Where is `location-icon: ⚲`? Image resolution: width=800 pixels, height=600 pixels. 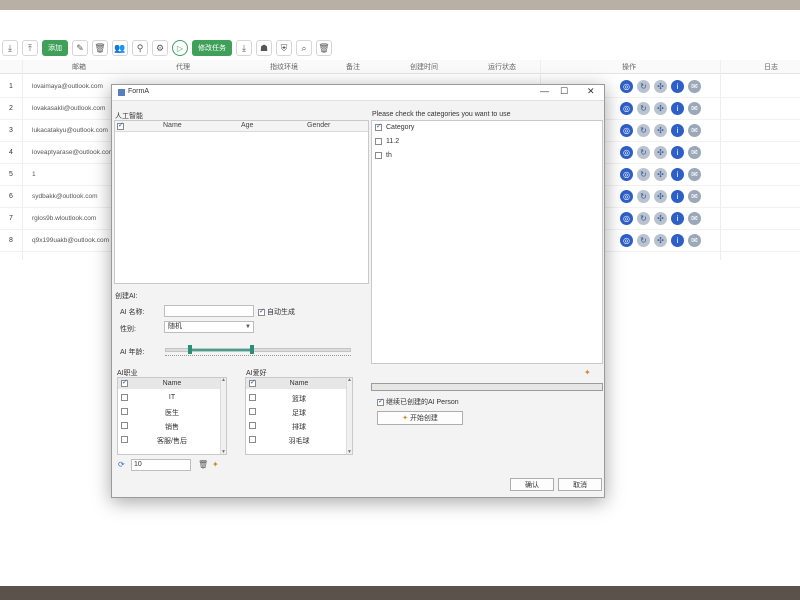
location-icon: ⚲ is located at coordinates (140, 48).